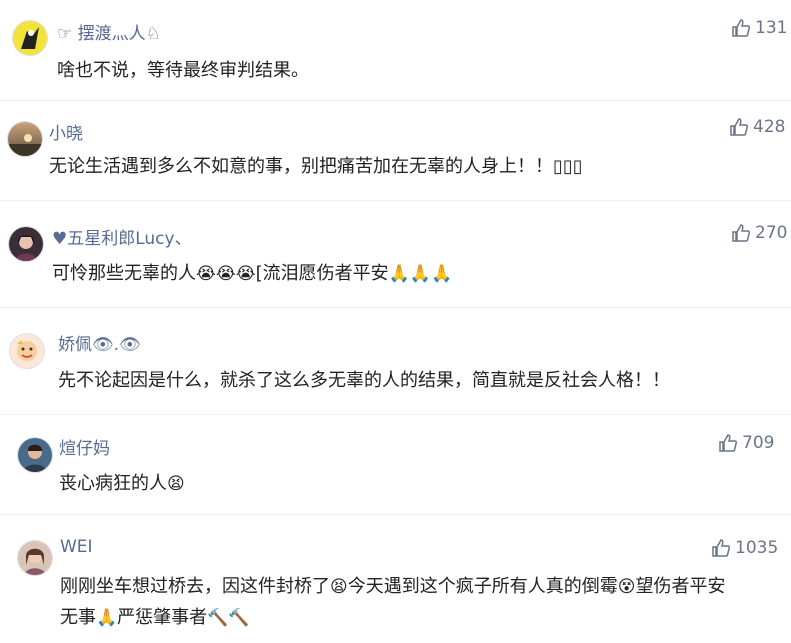 This screenshot has width=791, height=643. I want to click on username: 娇佩👁.👁, so click(99, 342).